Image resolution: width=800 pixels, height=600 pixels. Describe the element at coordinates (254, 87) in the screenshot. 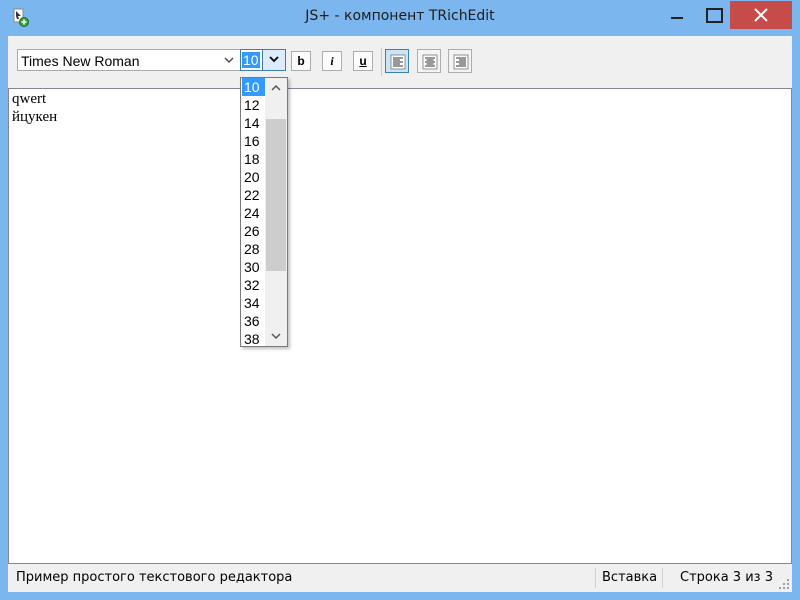

I see `font-size-option: 10` at that location.